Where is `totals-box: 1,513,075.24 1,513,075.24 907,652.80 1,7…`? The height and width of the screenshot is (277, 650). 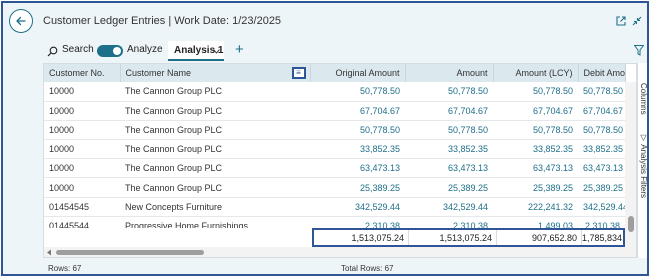 totals-box: 1,513,075.24 1,513,075.24 907,652.80 1,7… is located at coordinates (468, 237).